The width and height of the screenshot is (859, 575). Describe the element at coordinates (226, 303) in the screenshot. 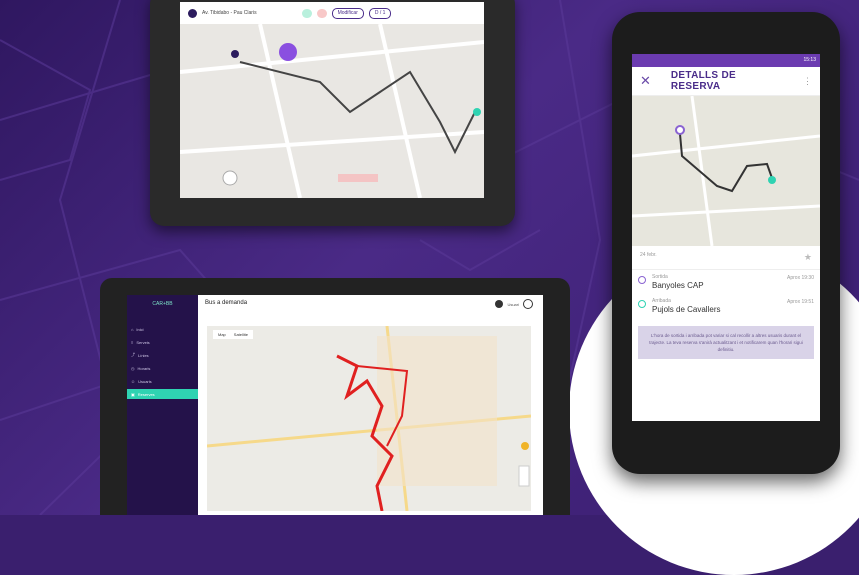

I see `page-title: Bus a demanda` at that location.